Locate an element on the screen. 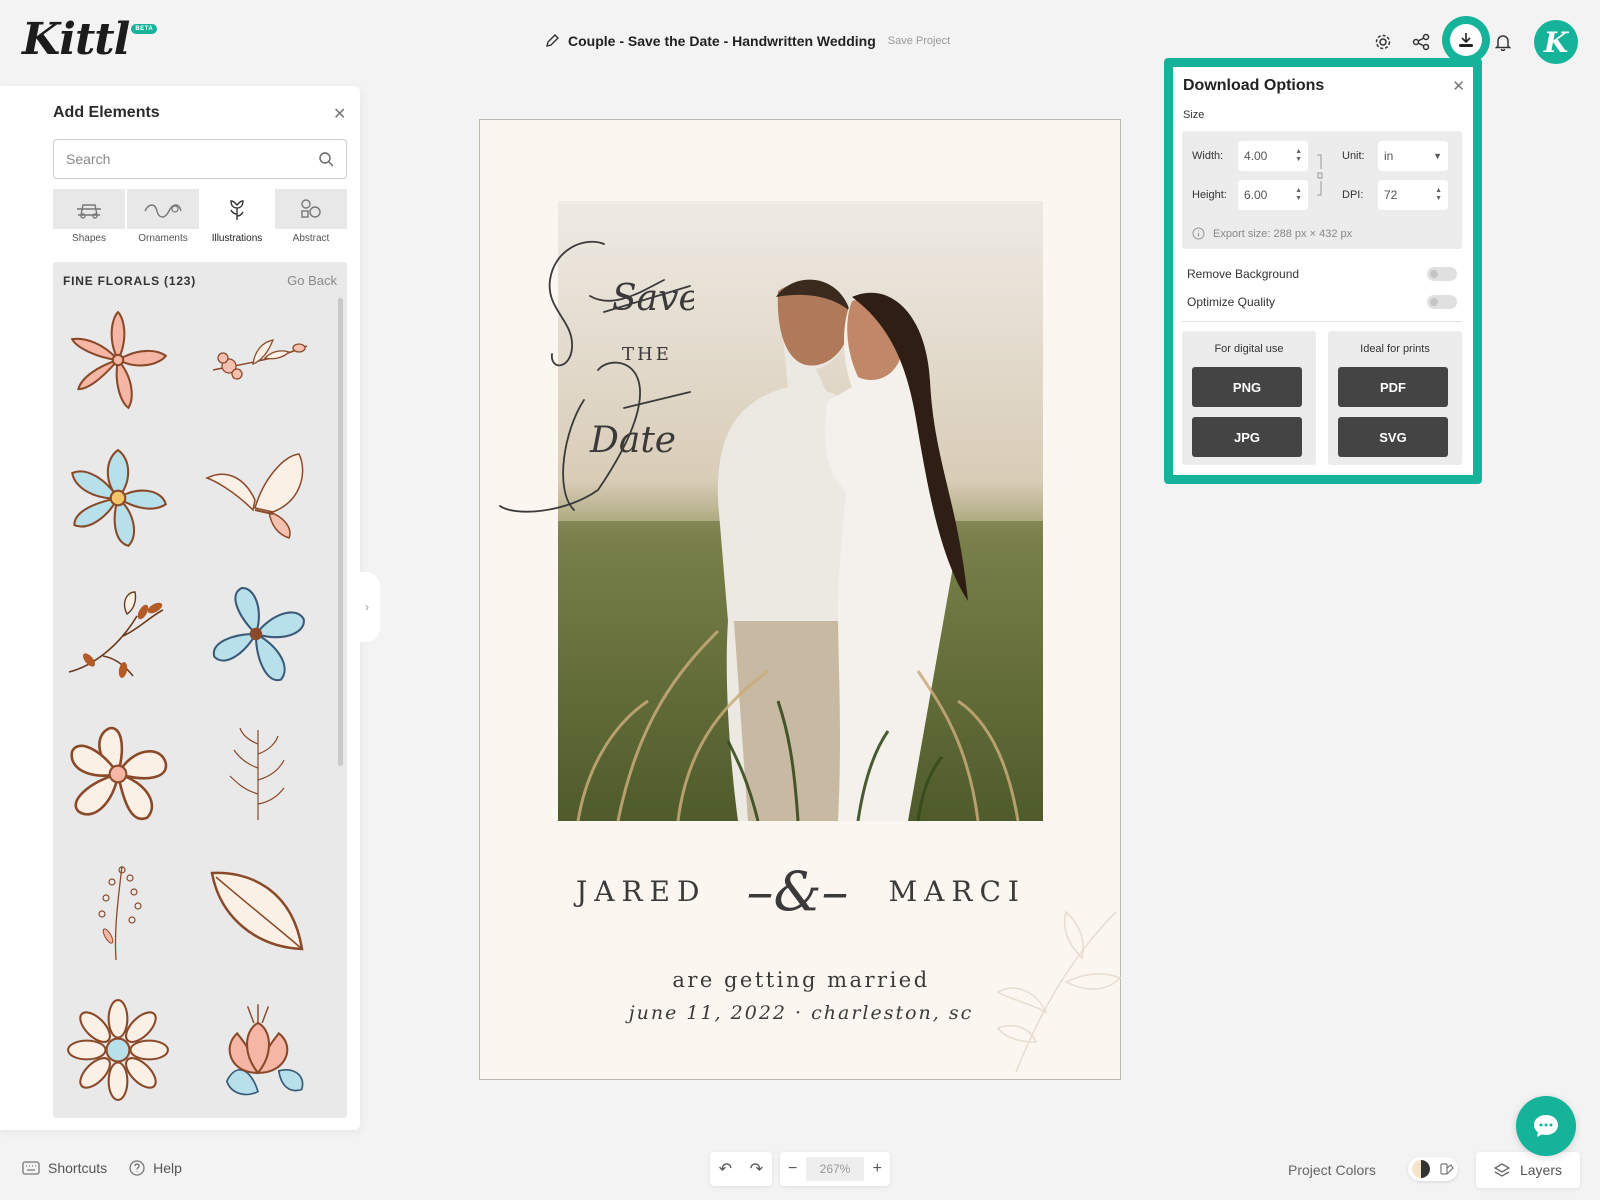 The width and height of the screenshot is (1600, 1200). save-the-date-script: Save THE Date is located at coordinates (594, 375).